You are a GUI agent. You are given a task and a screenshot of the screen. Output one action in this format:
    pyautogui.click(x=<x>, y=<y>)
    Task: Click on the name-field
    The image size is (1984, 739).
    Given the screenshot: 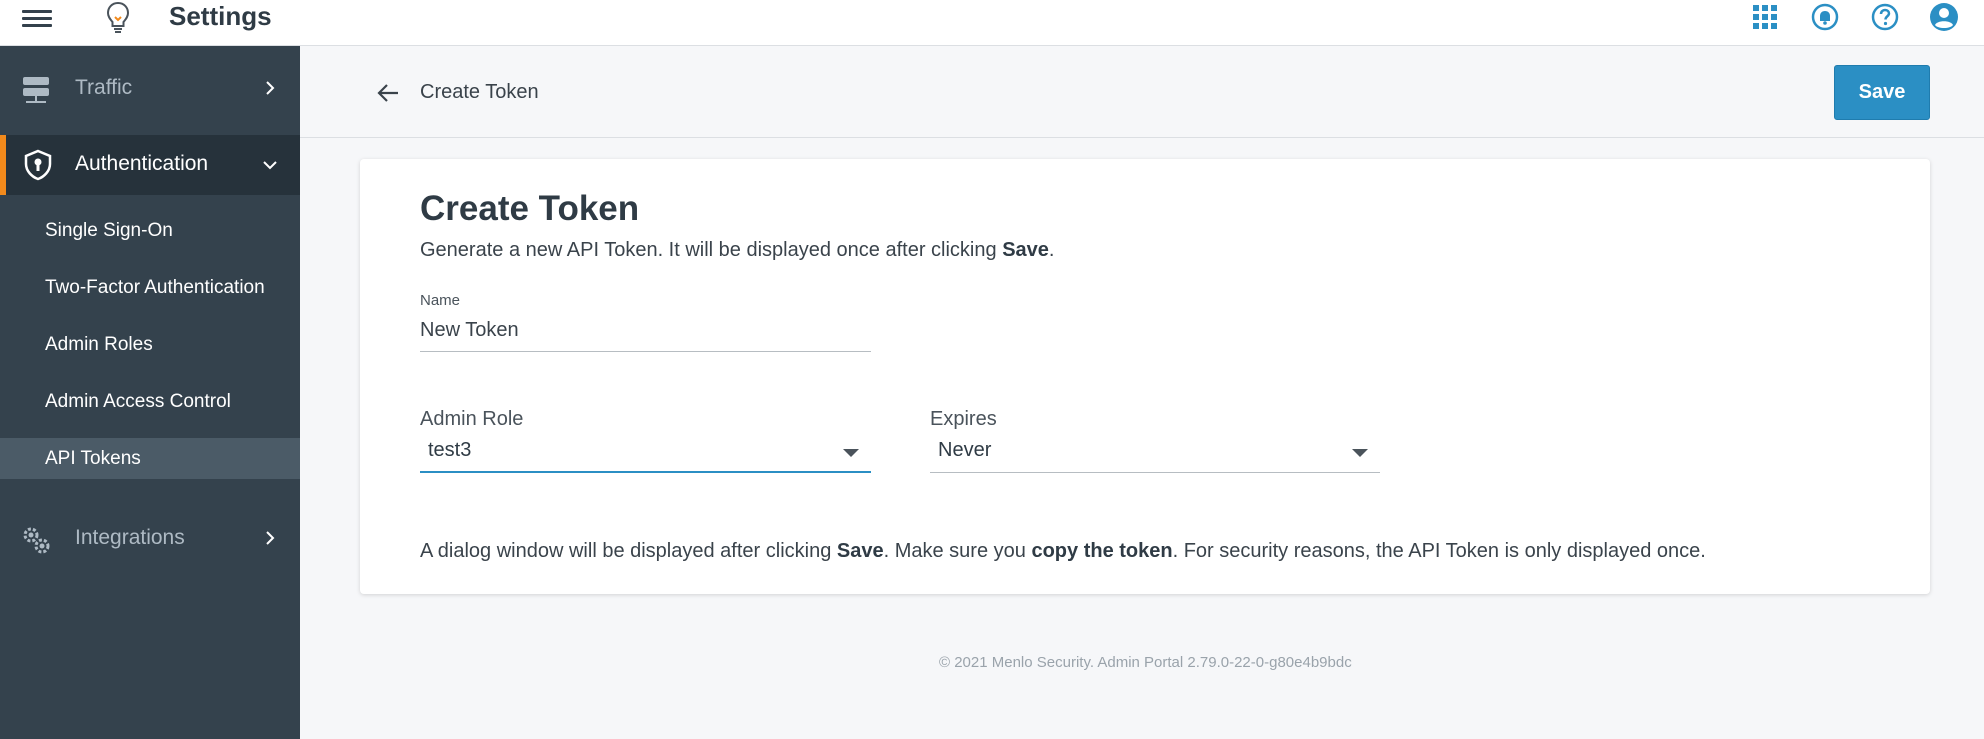 What is the action you would take?
    pyautogui.click(x=645, y=331)
    